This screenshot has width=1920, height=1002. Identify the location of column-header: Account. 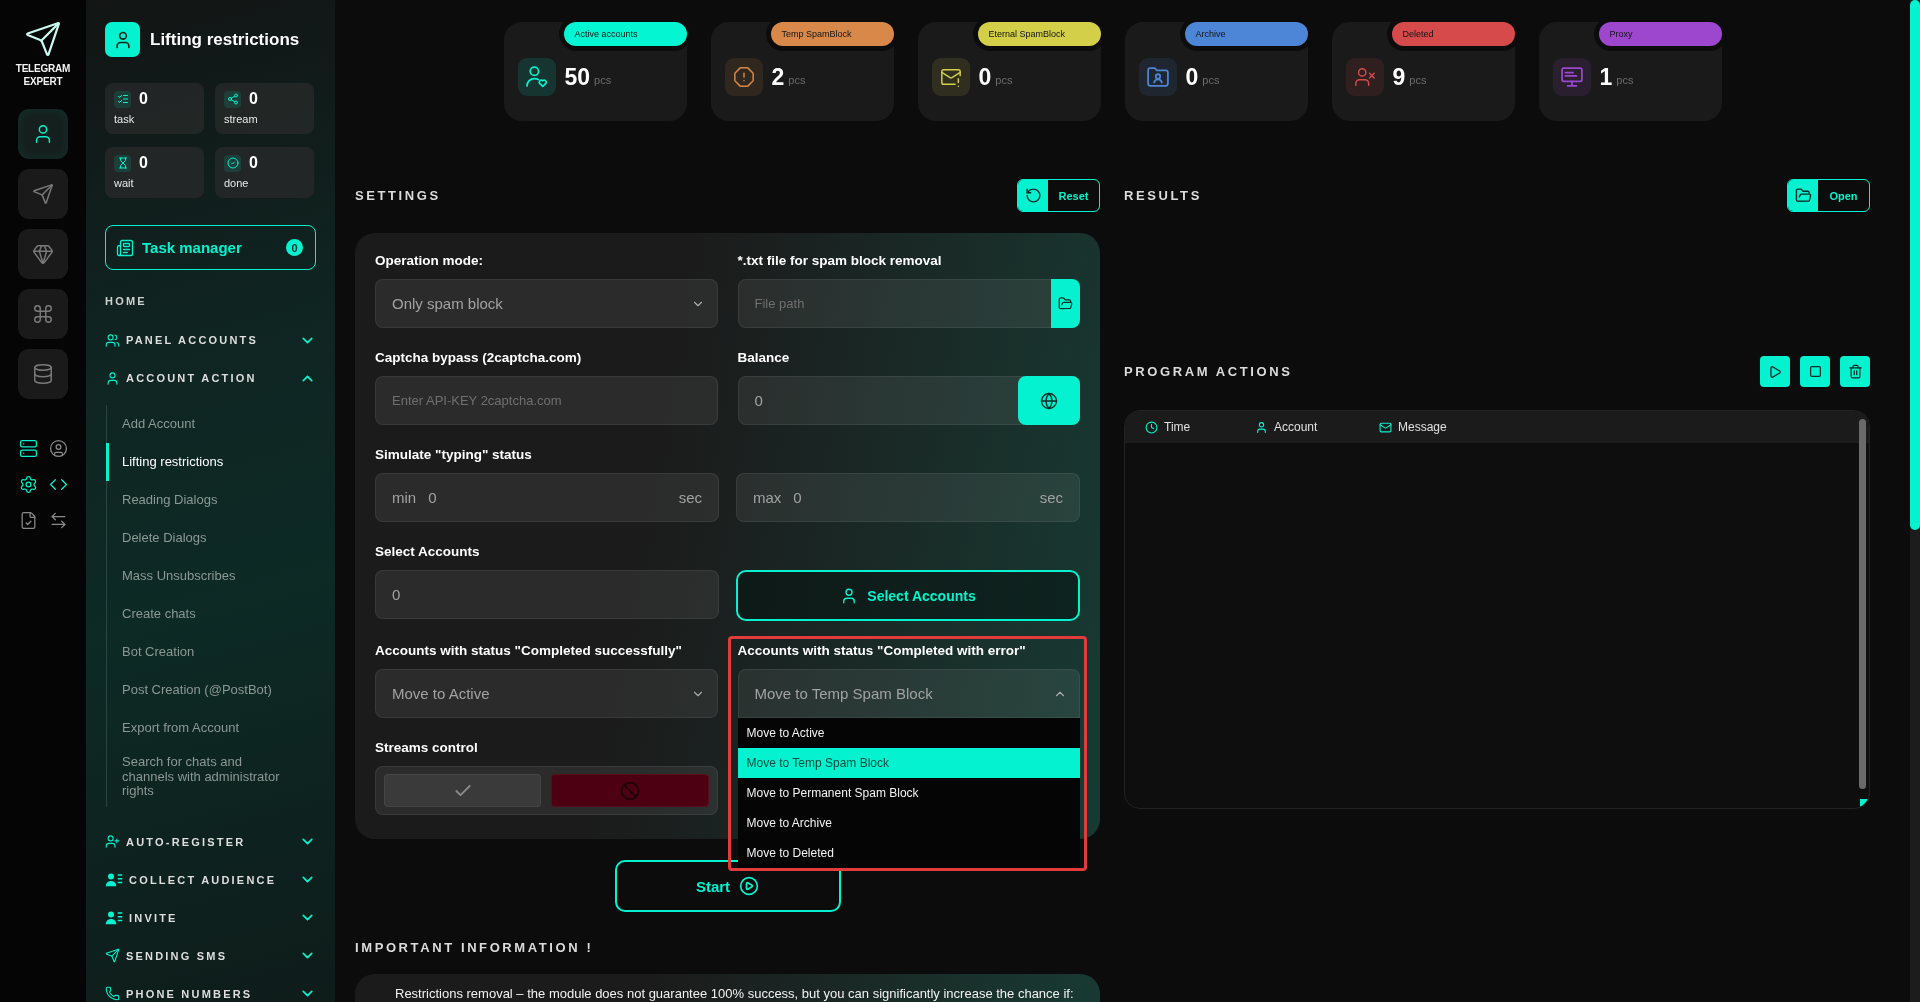
(1296, 427).